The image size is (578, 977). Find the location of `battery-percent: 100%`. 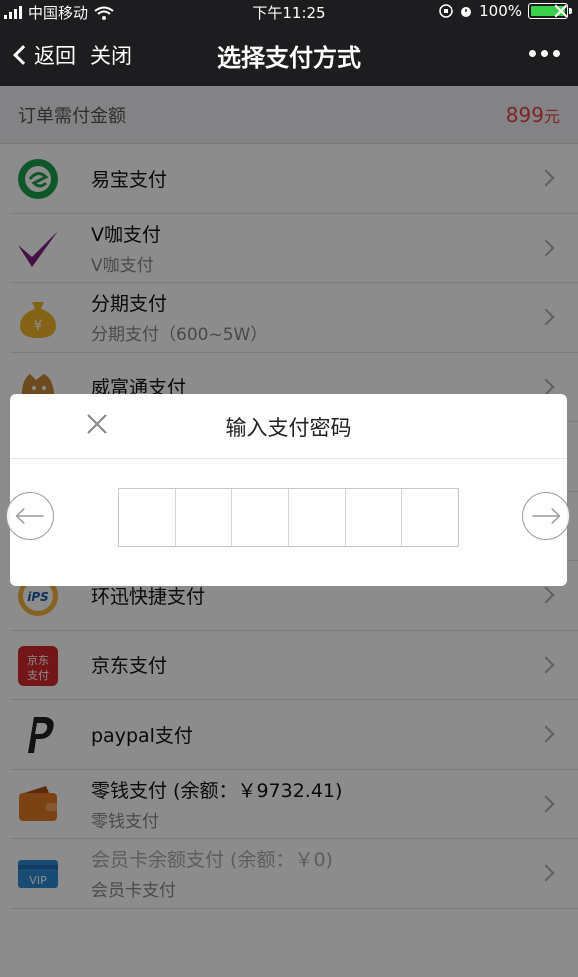

battery-percent: 100% is located at coordinates (500, 11).